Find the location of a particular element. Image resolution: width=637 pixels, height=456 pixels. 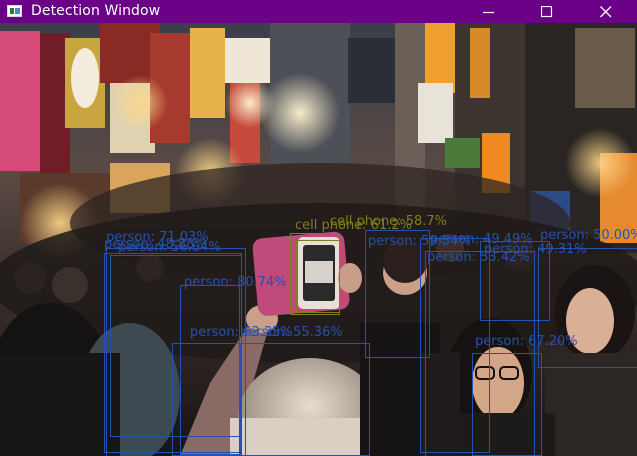

minimize-button is located at coordinates (489, 11).